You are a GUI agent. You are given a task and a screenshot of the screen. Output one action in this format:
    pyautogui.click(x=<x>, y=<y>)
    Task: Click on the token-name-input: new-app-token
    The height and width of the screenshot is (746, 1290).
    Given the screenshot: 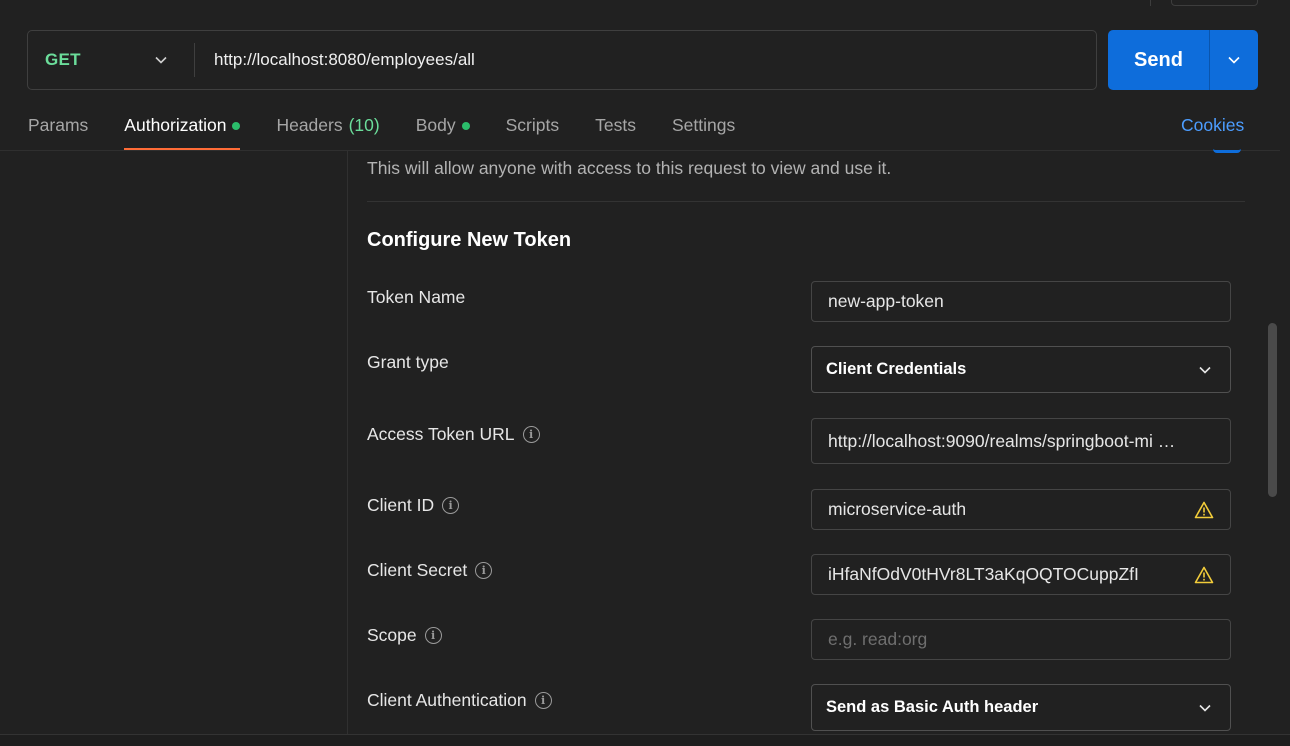 What is the action you would take?
    pyautogui.click(x=1021, y=301)
    